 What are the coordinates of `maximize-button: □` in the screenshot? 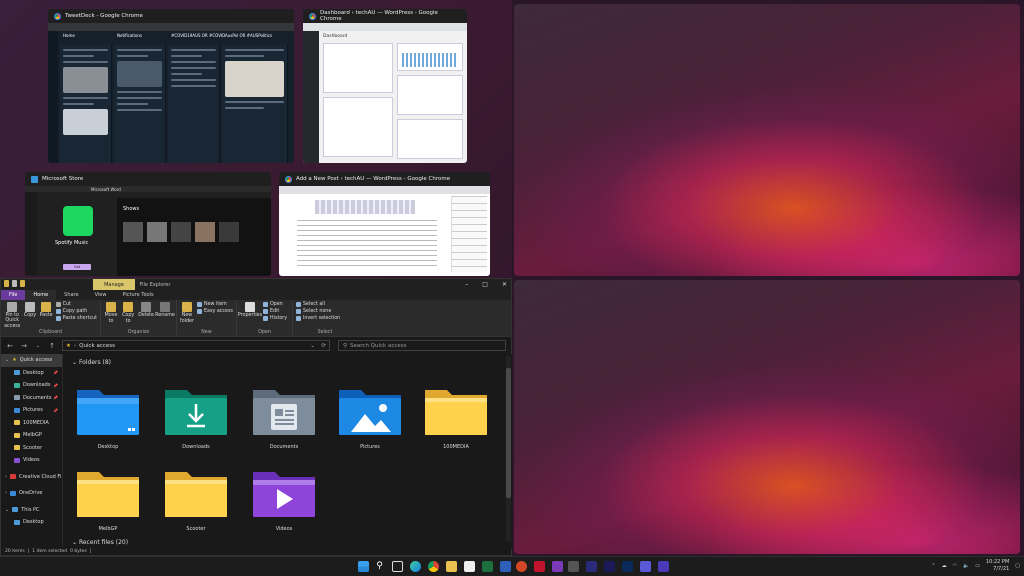 It's located at (485, 284).